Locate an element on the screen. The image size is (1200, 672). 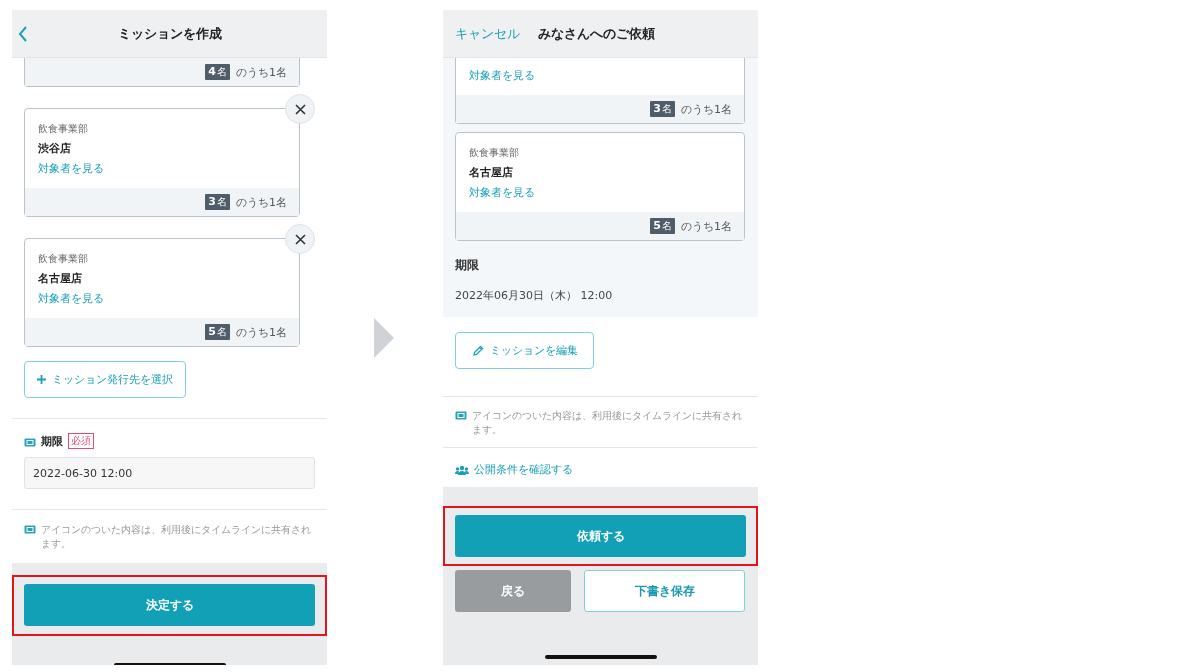
next-arrow-icon is located at coordinates (384, 338).